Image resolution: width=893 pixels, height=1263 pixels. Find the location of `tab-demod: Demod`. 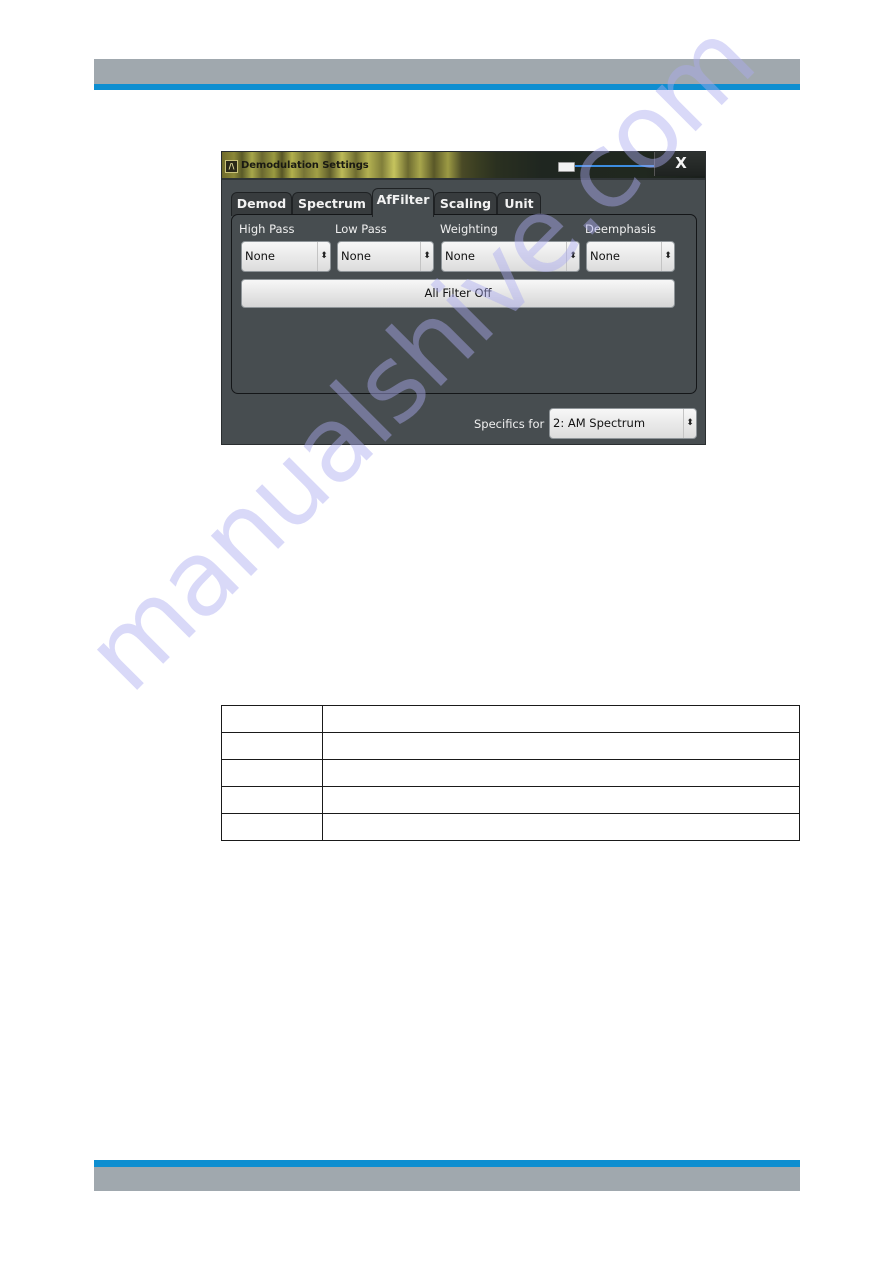

tab-demod: Demod is located at coordinates (261, 204).